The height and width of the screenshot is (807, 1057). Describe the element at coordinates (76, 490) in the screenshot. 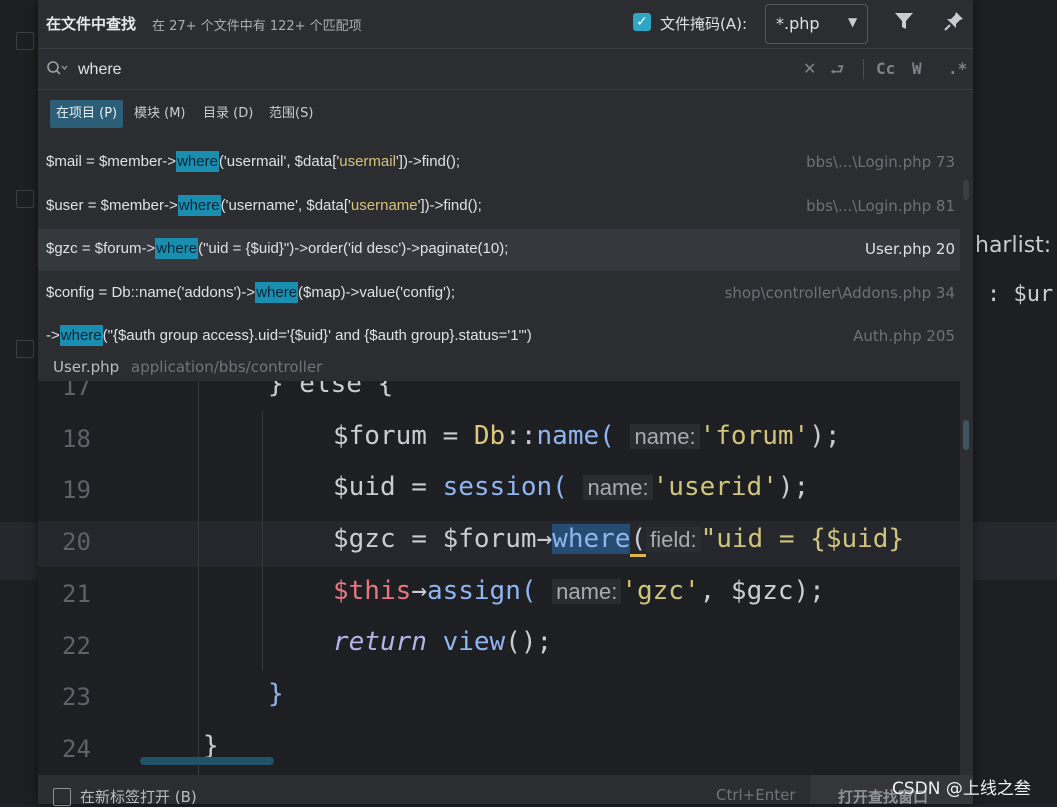

I see `line-number: 19` at that location.